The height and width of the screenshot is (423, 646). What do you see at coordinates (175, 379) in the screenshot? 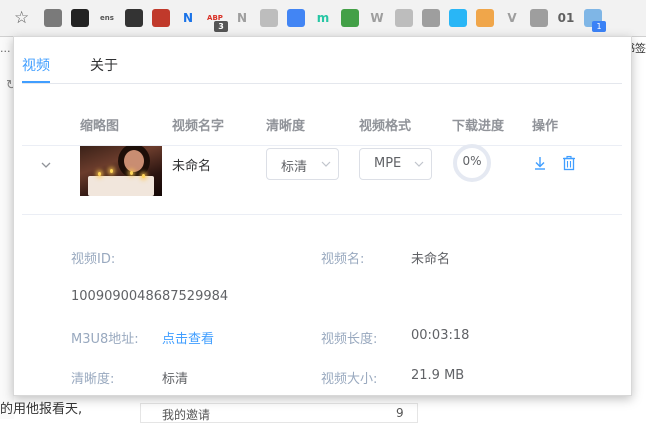
I see `quality-value: 标清` at bounding box center [175, 379].